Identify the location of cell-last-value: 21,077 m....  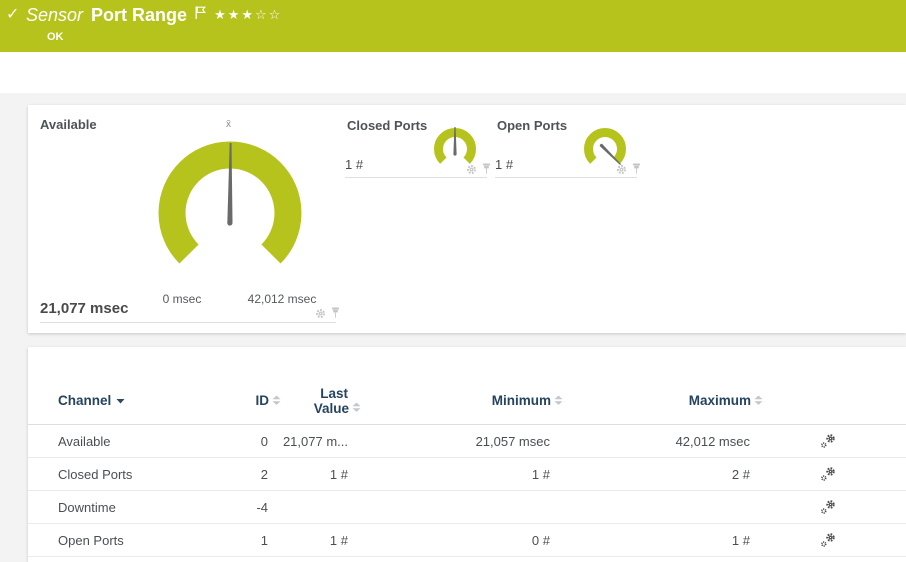
(315, 441).